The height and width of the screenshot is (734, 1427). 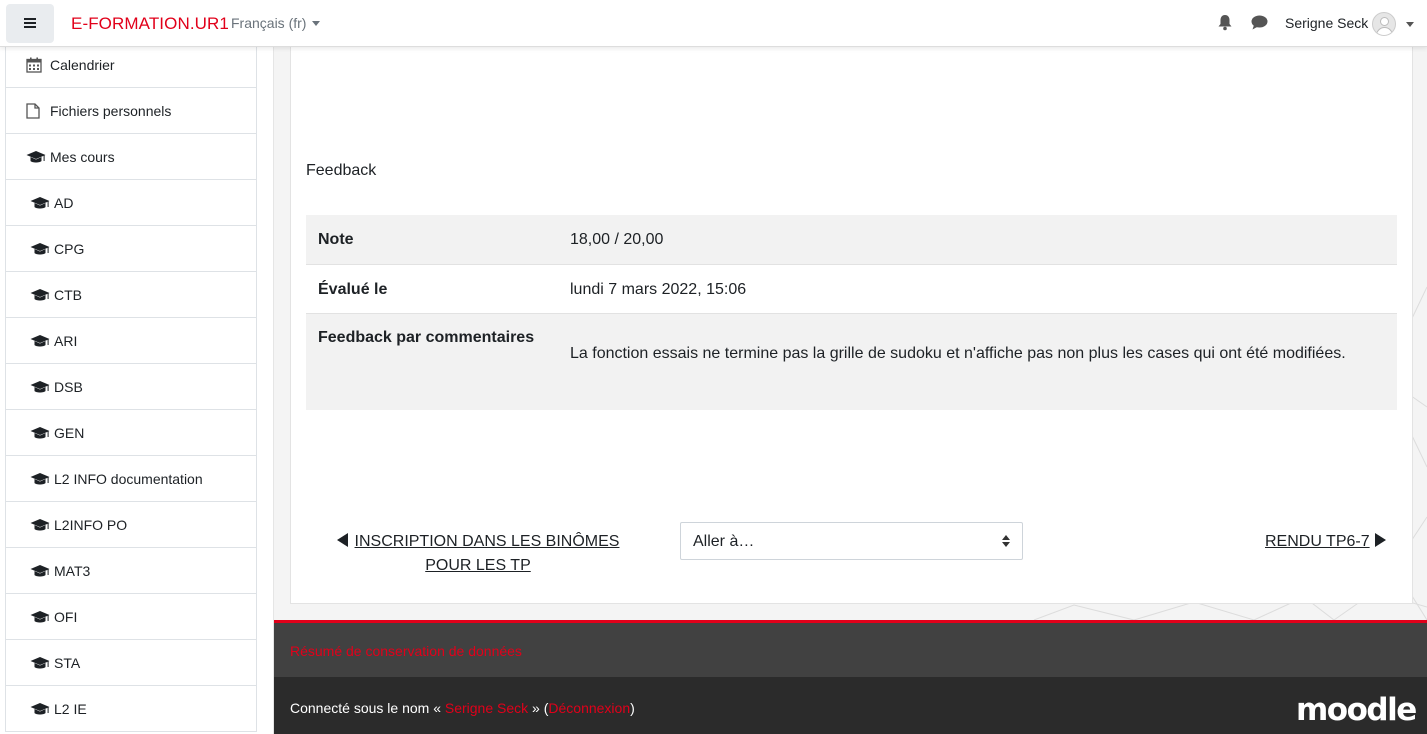 I want to click on sidebar-item-label: L2 INFO documentation, so click(x=128, y=478).